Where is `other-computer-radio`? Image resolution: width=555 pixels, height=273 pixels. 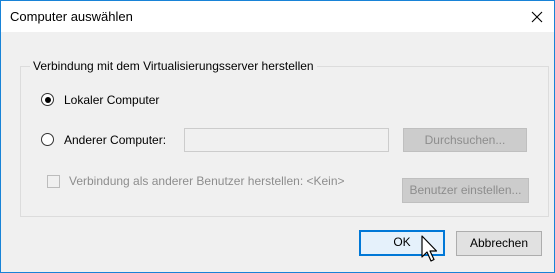
other-computer-radio is located at coordinates (47, 139).